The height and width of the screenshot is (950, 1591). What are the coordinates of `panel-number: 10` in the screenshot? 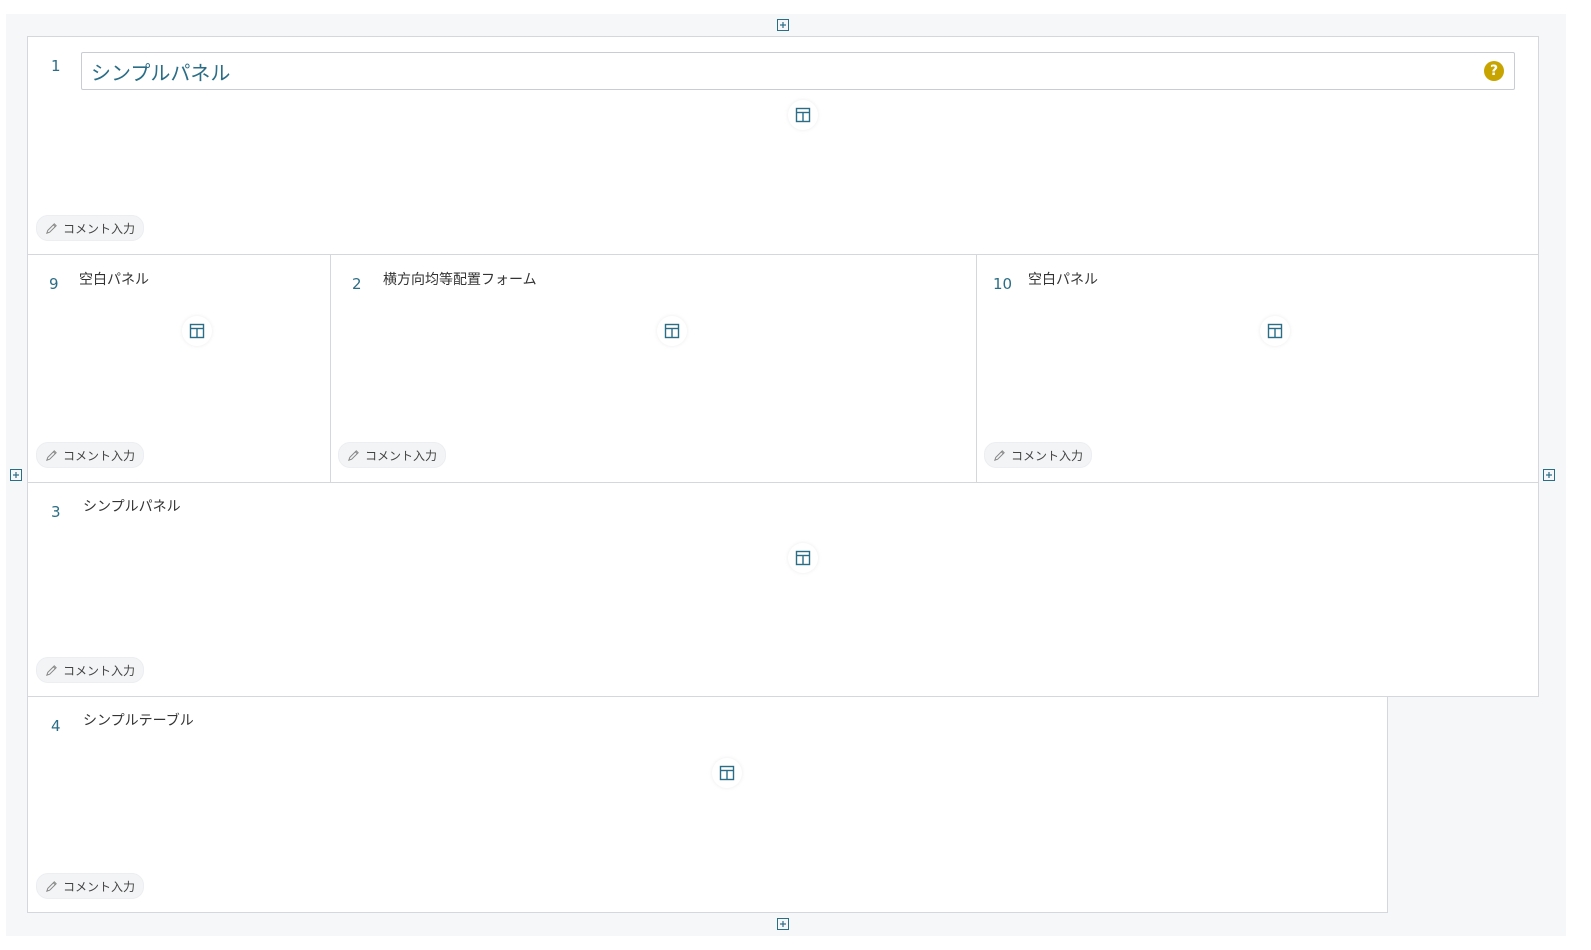 It's located at (1003, 284).